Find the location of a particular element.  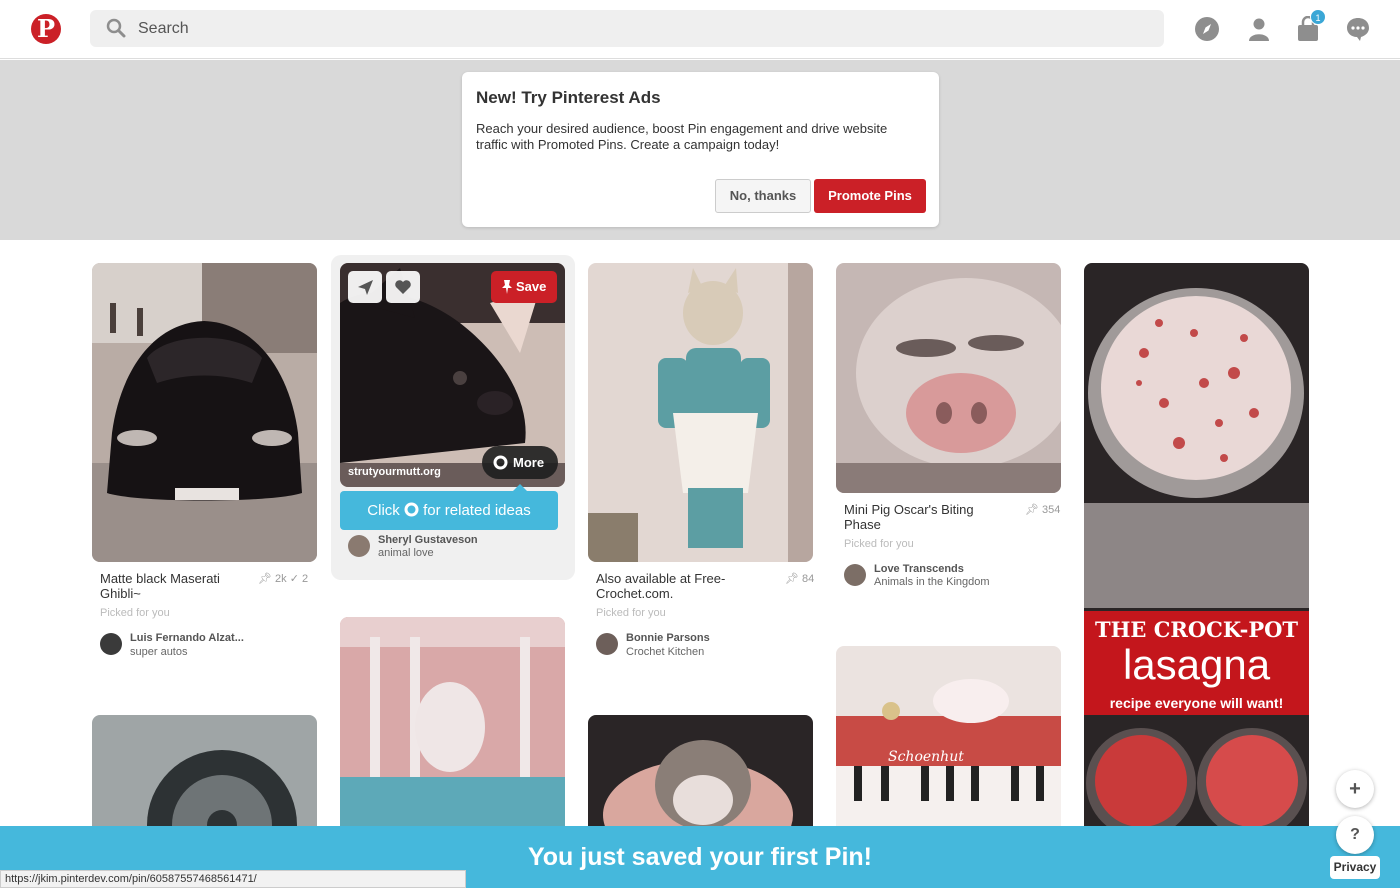

search-bar is located at coordinates (627, 28).